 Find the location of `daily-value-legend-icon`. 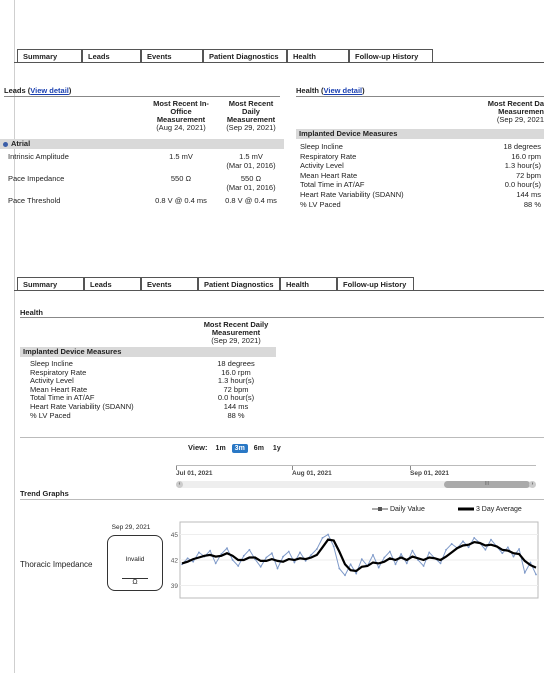

daily-value-legend-icon is located at coordinates (380, 509).